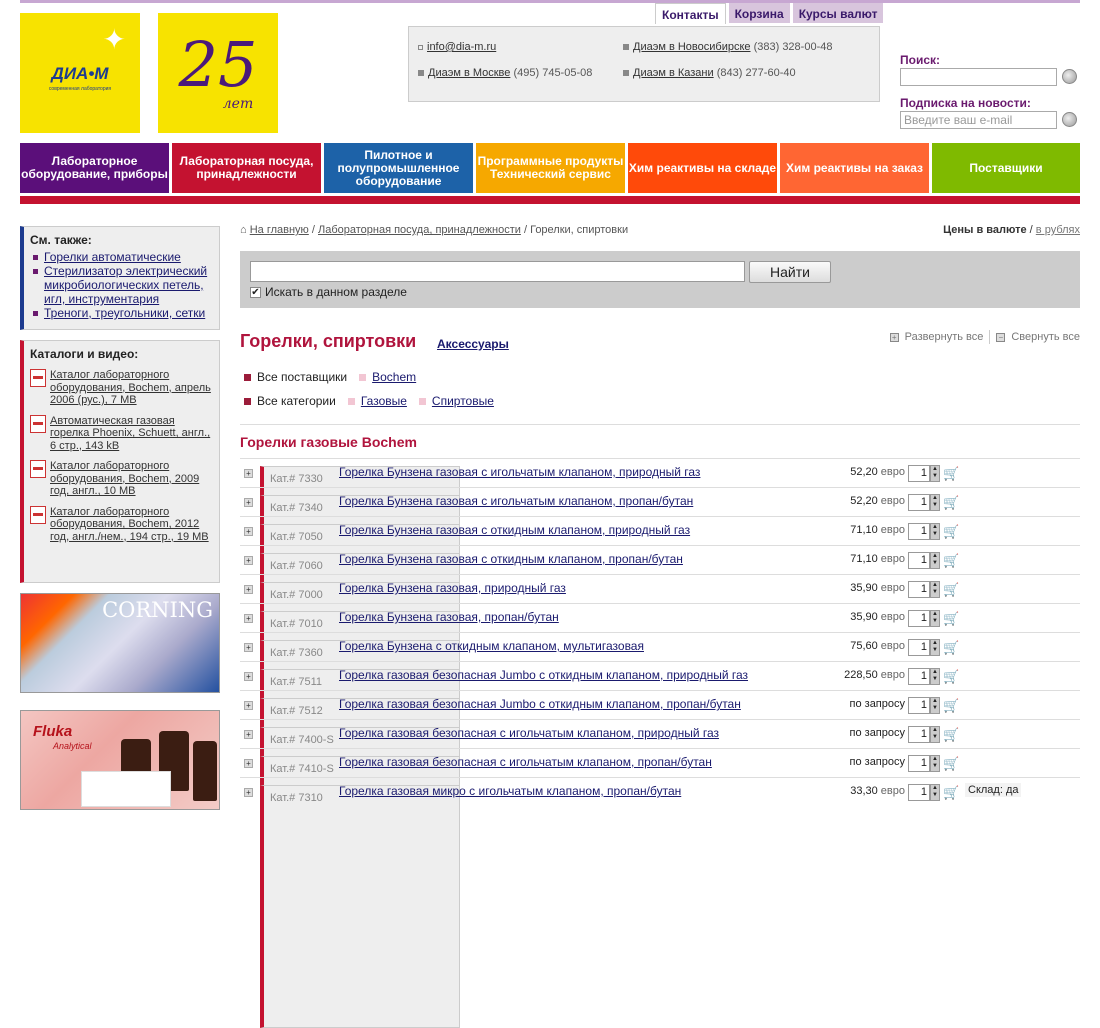 The width and height of the screenshot is (1100, 1028). What do you see at coordinates (112, 257) in the screenshot?
I see `see-also-link: Горелки автоматические` at bounding box center [112, 257].